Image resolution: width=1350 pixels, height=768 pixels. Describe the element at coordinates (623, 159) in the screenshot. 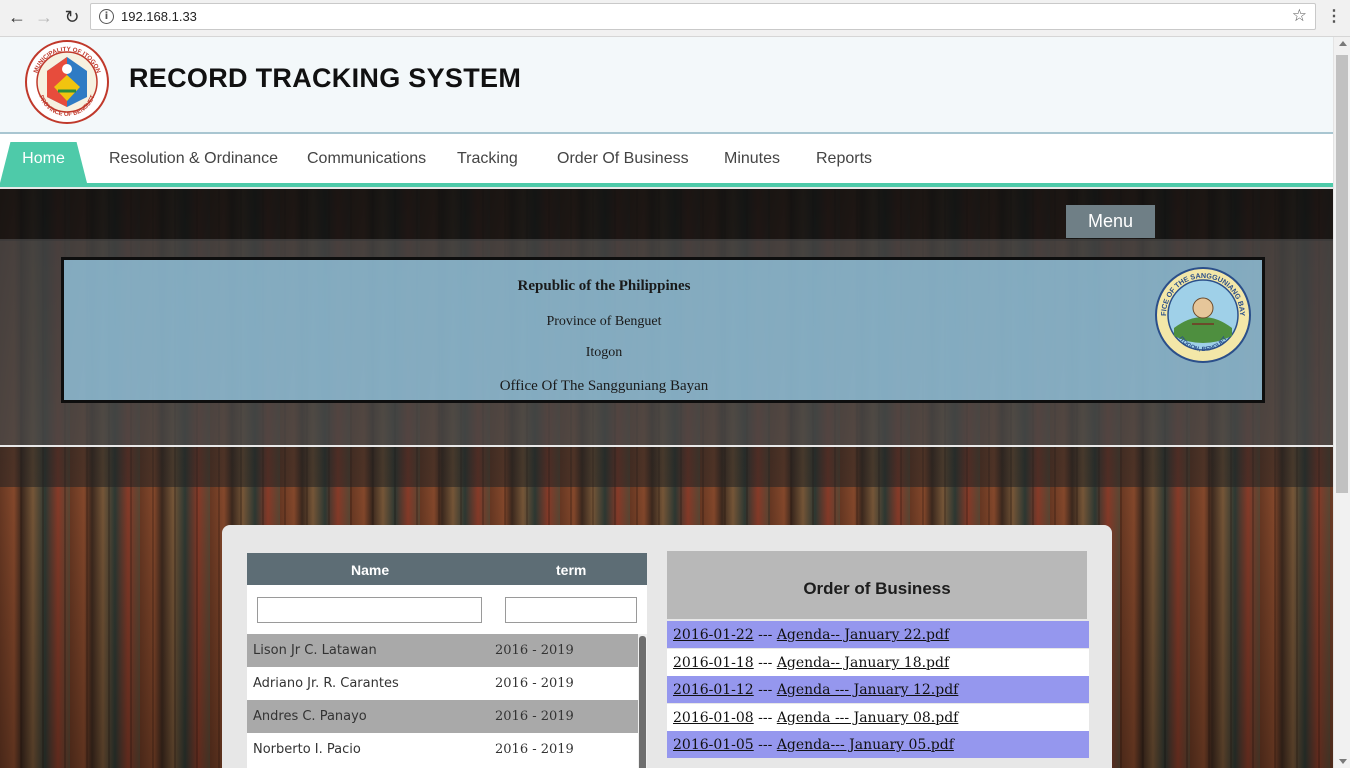

I see `nav-tab-order-of-business: Order Of Business` at that location.